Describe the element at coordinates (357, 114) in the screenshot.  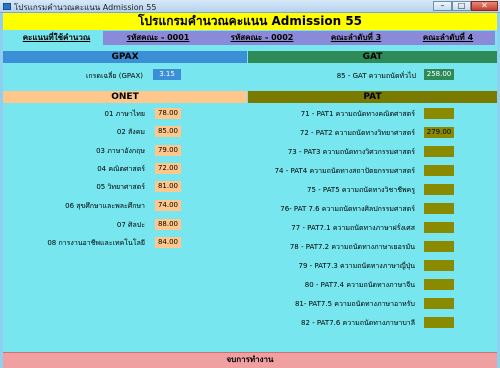
I see `pat-label: 71 - PAT1 ความถนัดทางคณิตศาสตร์` at that location.